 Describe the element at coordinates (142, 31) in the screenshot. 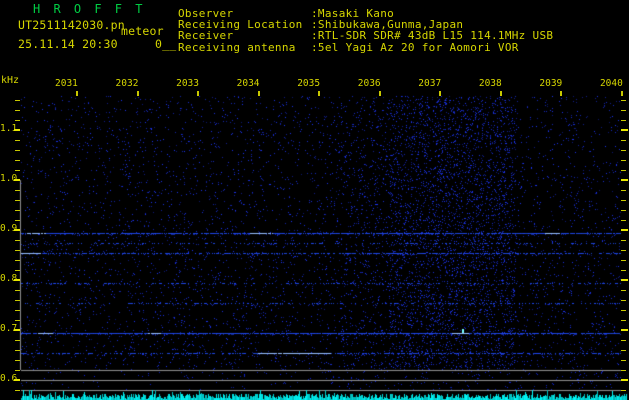

I see `observation-mode-label: meteor` at that location.